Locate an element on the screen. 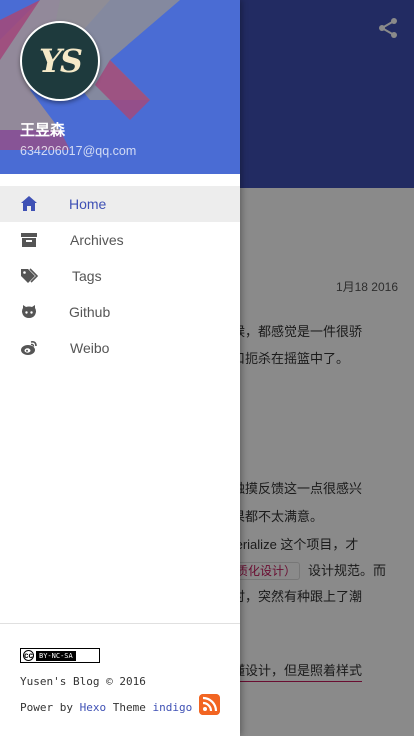  menu-item-label: Home is located at coordinates (88, 204).